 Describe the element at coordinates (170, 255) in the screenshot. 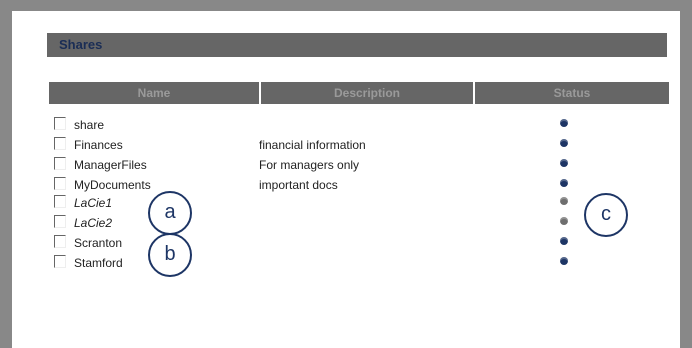

I see `callout-b: b` at that location.